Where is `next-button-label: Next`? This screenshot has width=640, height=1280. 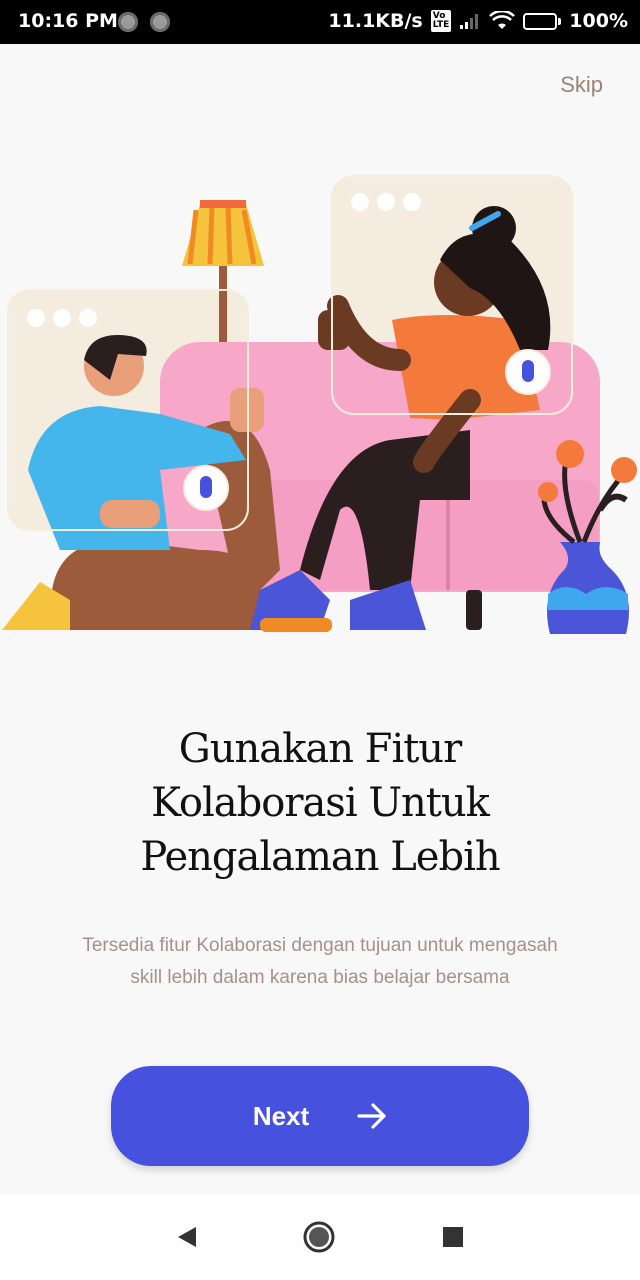 next-button-label: Next is located at coordinates (281, 1115).